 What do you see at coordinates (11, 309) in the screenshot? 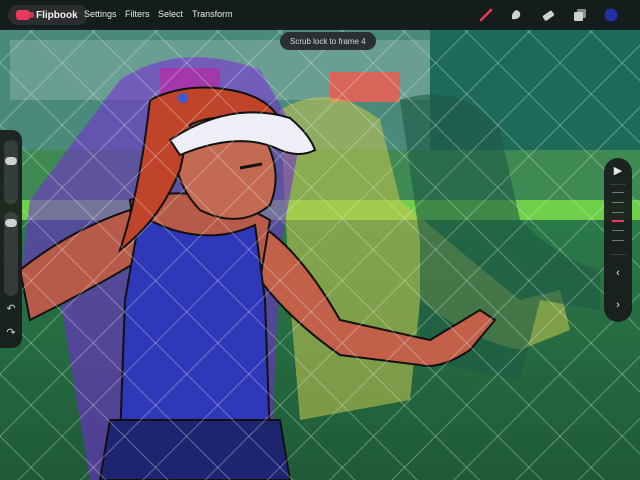
I see `undo-icon: ↶` at bounding box center [11, 309].